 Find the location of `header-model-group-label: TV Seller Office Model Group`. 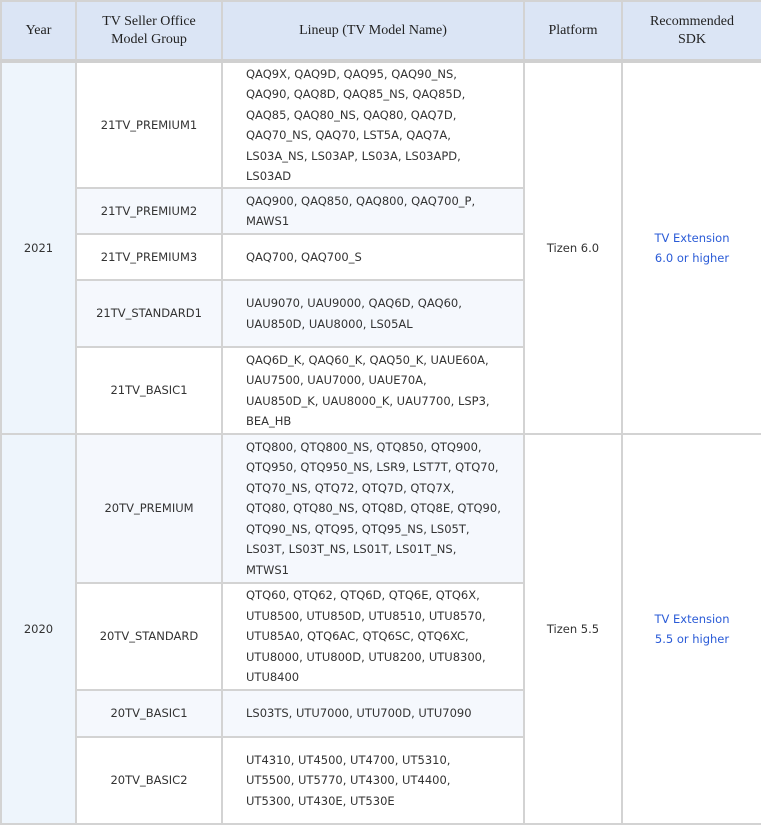

header-model-group-label: TV Seller Office Model Group is located at coordinates (149, 30).